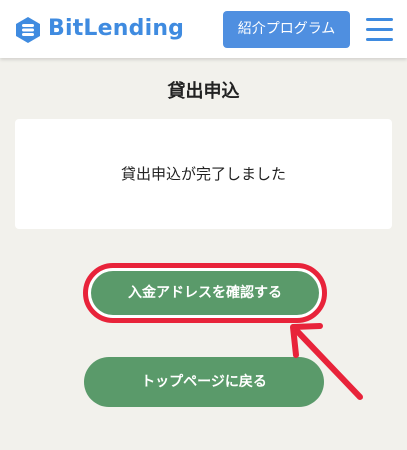 The width and height of the screenshot is (407, 450). What do you see at coordinates (28, 30) in the screenshot?
I see `bitlending-logo-icon` at bounding box center [28, 30].